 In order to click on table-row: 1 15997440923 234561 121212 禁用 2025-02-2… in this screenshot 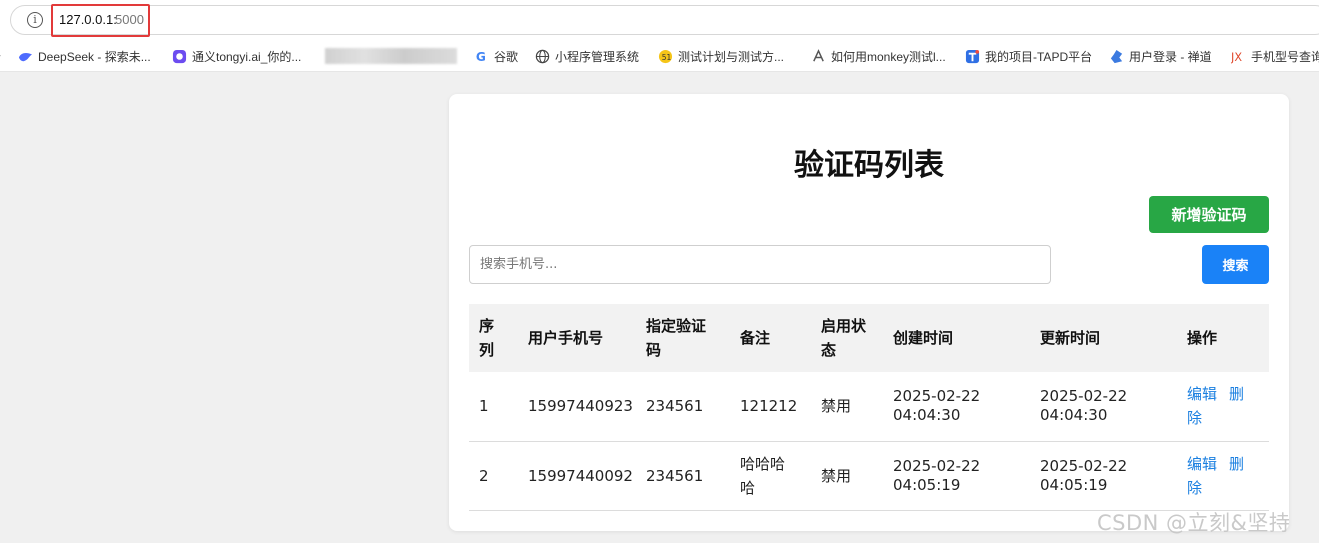, I will do `click(869, 407)`.